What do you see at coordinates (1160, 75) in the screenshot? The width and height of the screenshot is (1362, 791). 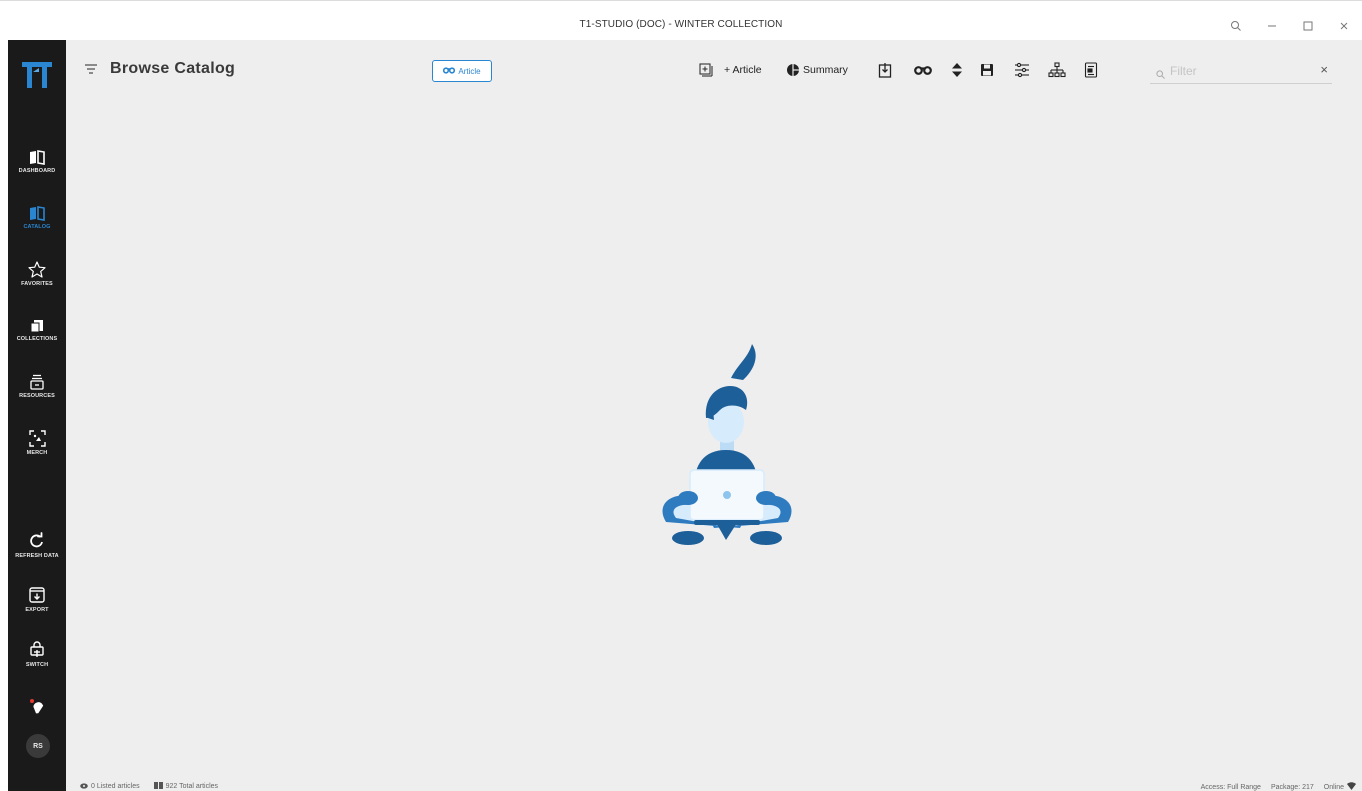 I see `search-icon` at bounding box center [1160, 75].